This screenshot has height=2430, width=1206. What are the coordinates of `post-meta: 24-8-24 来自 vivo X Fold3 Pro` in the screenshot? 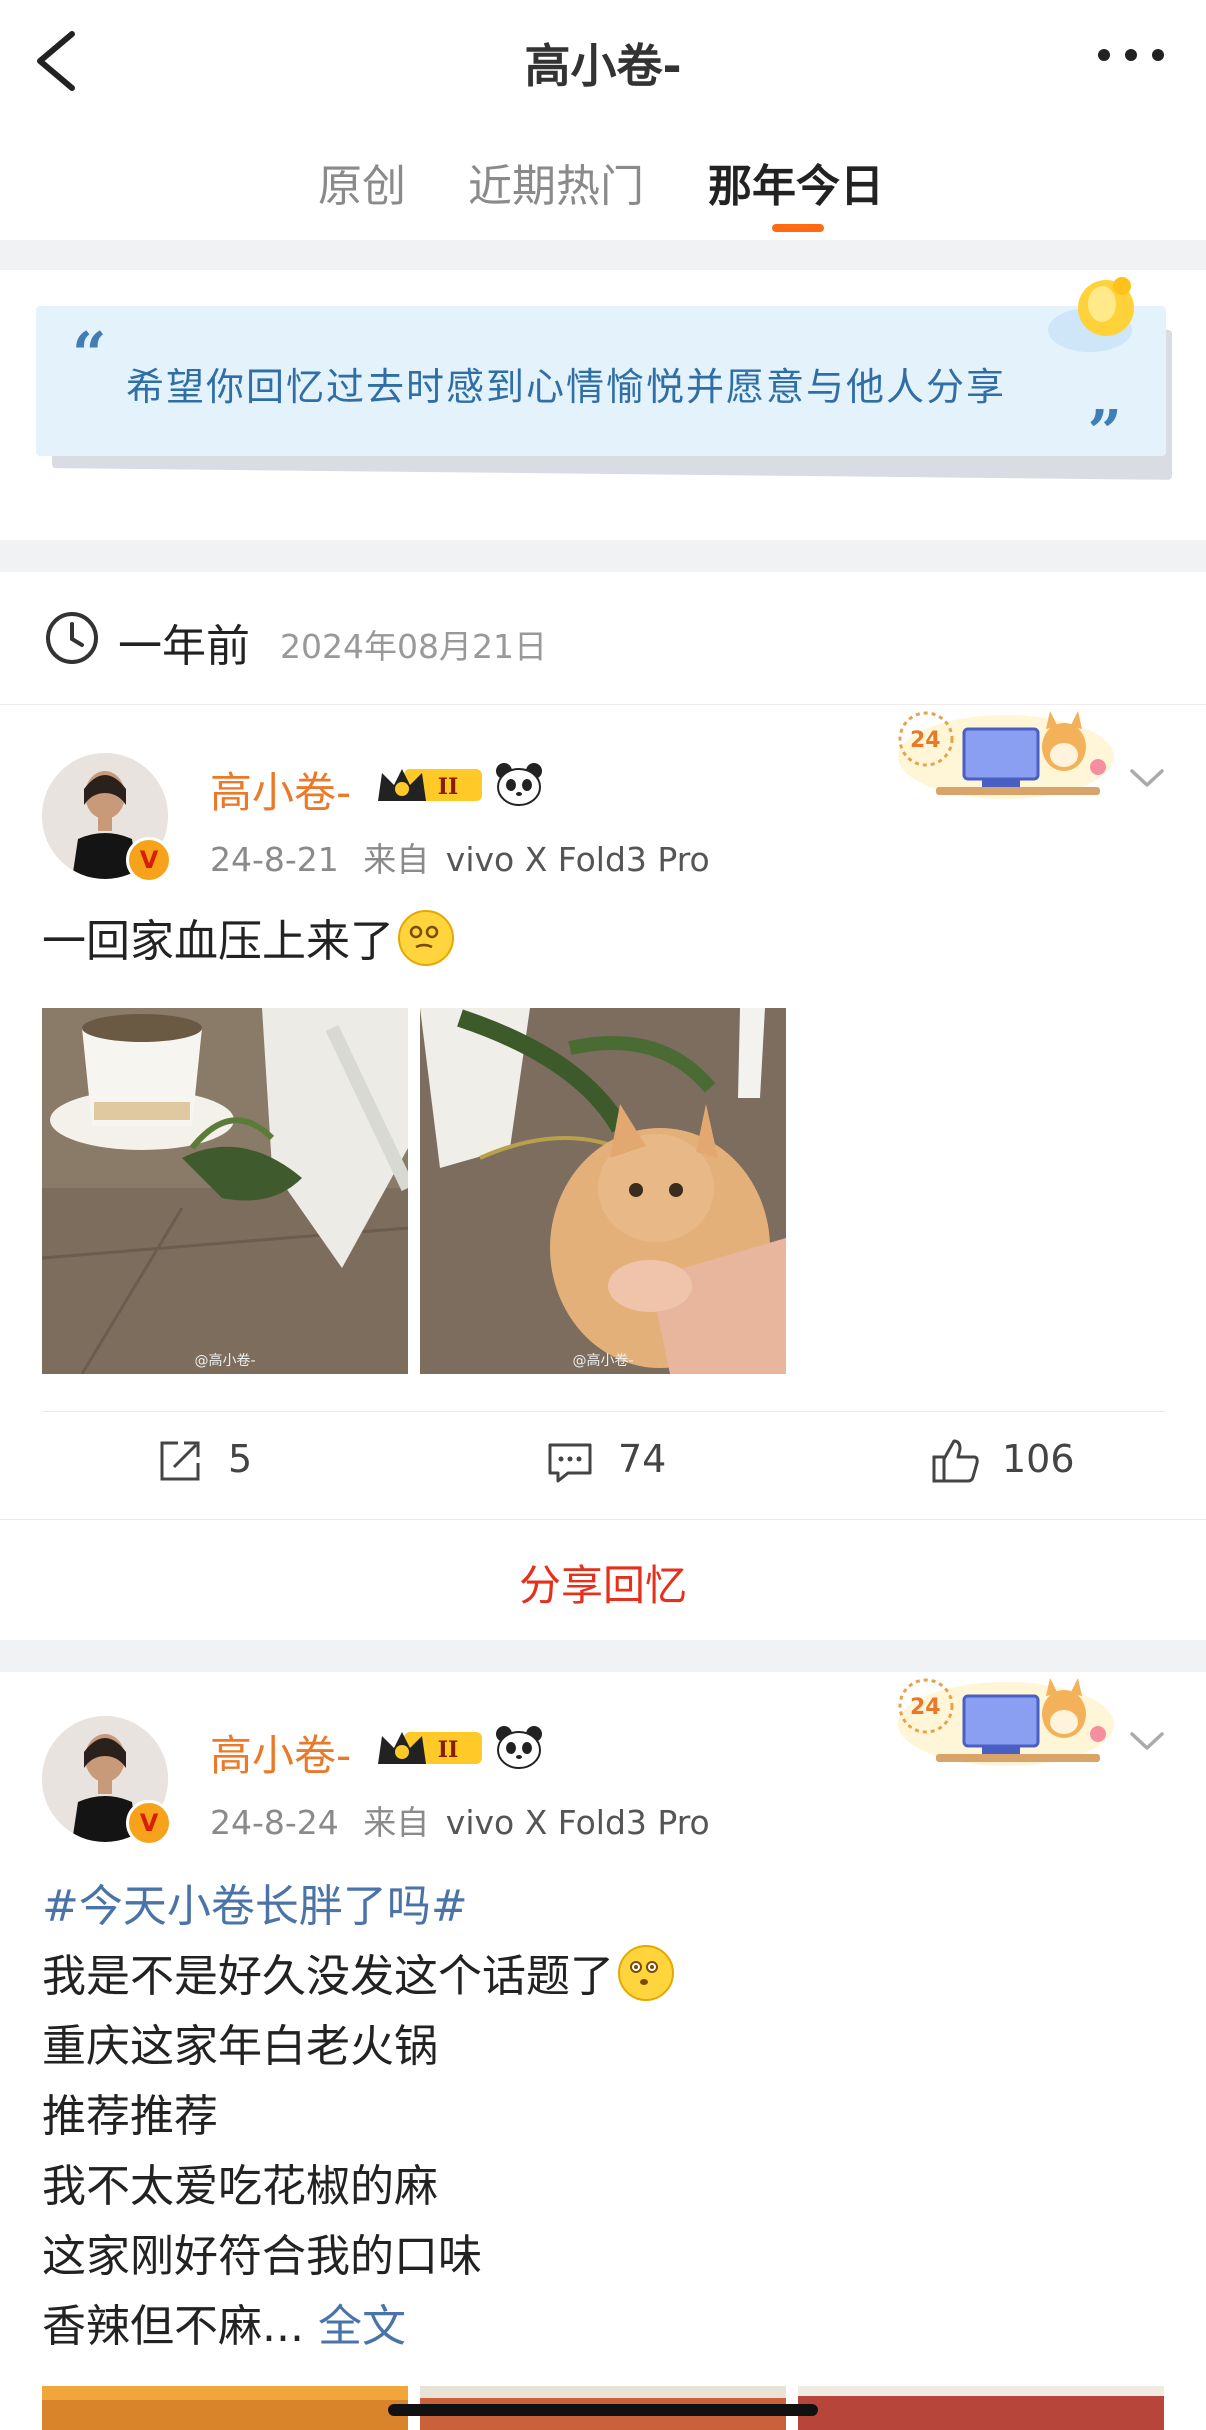 It's located at (460, 1820).